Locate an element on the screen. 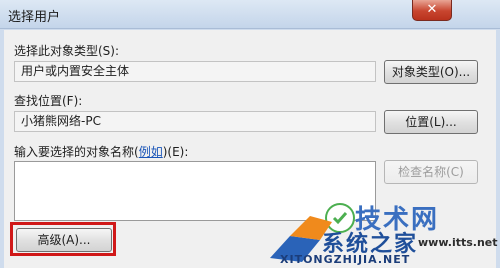 This screenshot has height=268, width=500. object-names-label-prefix: 输入要选择的对象名称( is located at coordinates (76, 152).